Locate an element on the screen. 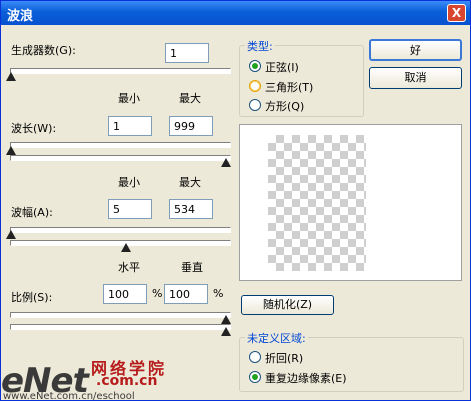  undefined-area-group-title: 未定义区域: is located at coordinates (276, 338).